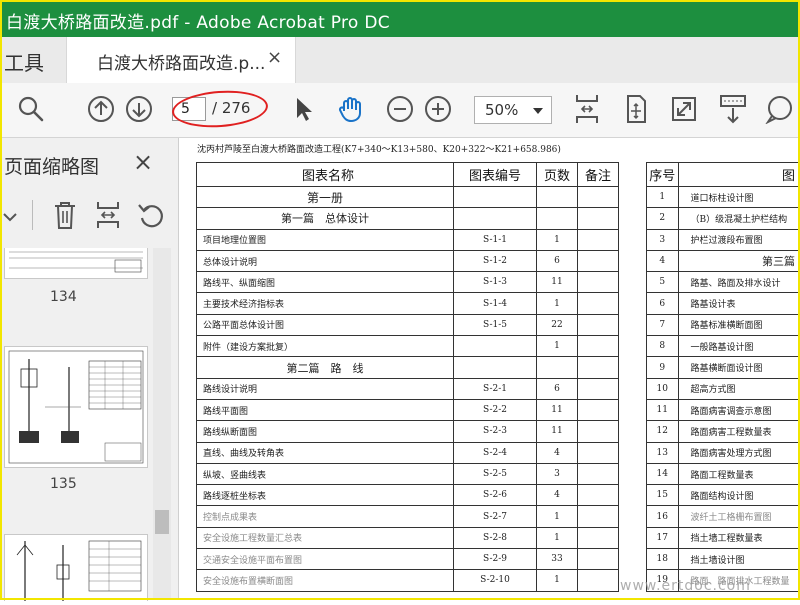 Image resolution: width=800 pixels, height=605 pixels. I want to click on fullscreen-icon, so click(684, 109).